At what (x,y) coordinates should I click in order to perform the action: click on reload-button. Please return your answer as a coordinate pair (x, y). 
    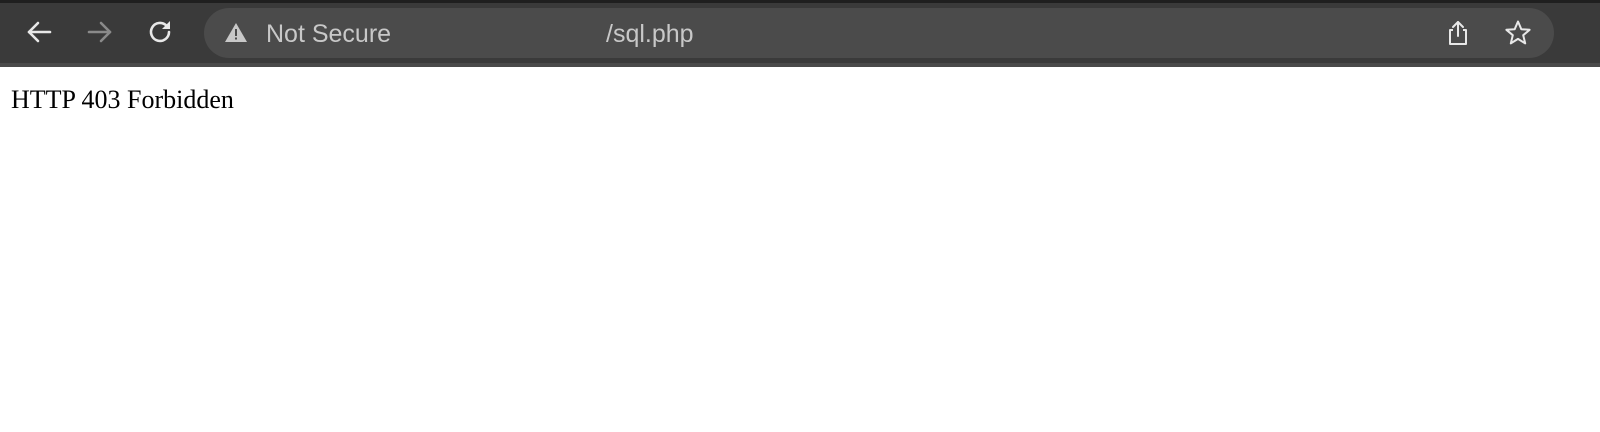
    Looking at the image, I should click on (160, 32).